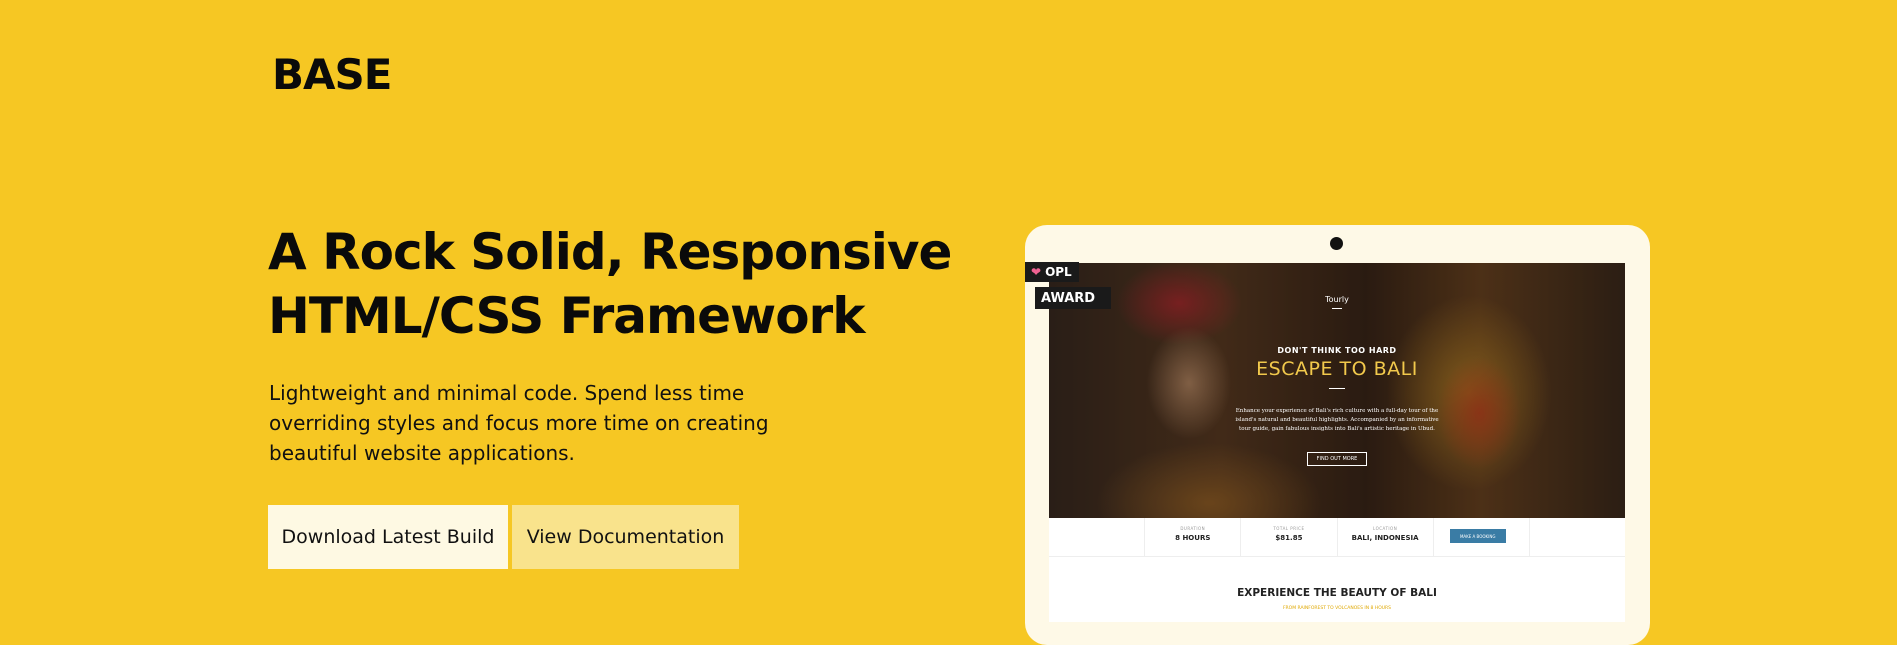 The width and height of the screenshot is (1897, 645). I want to click on info-cell-price: TOTAL PRICE $81.85, so click(1289, 537).